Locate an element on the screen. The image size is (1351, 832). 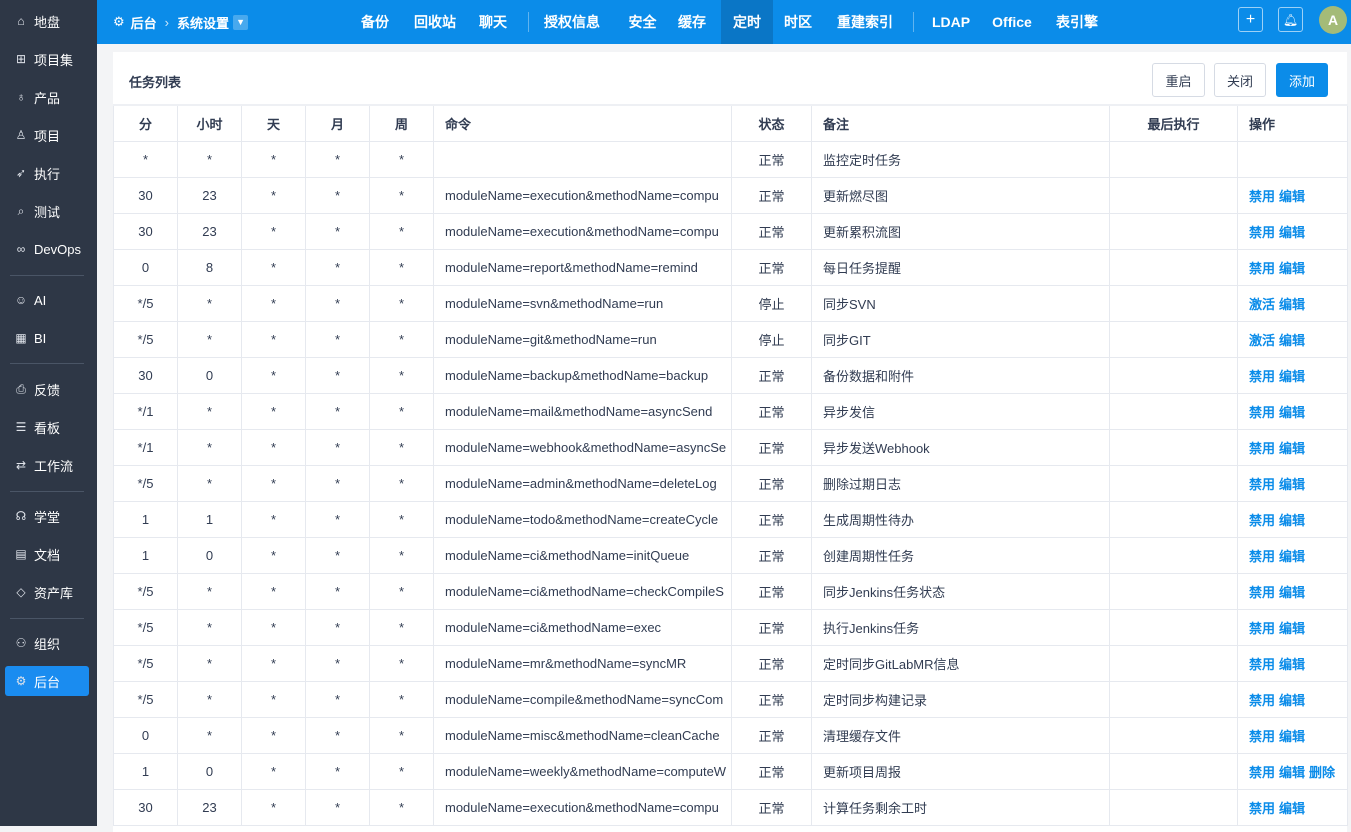
sidebar-item-kanban: ☰ 看板 is located at coordinates (47, 427).